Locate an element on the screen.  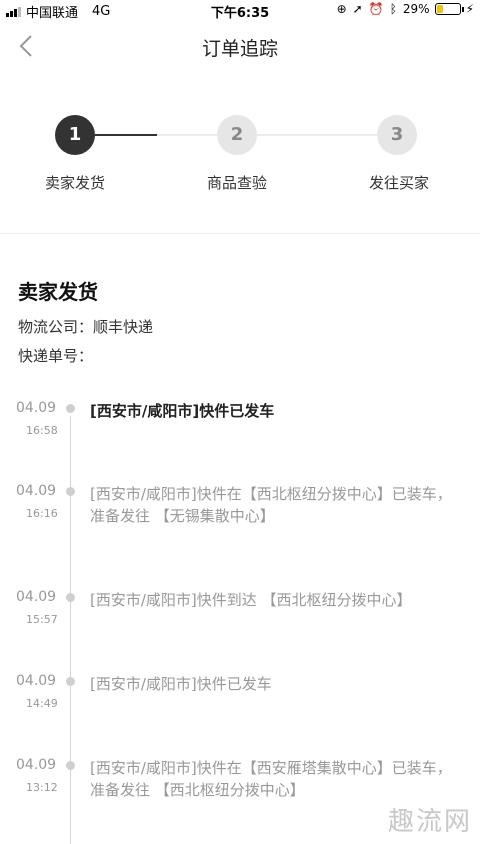
tracking-number: 快递单号： is located at coordinates (56, 356).